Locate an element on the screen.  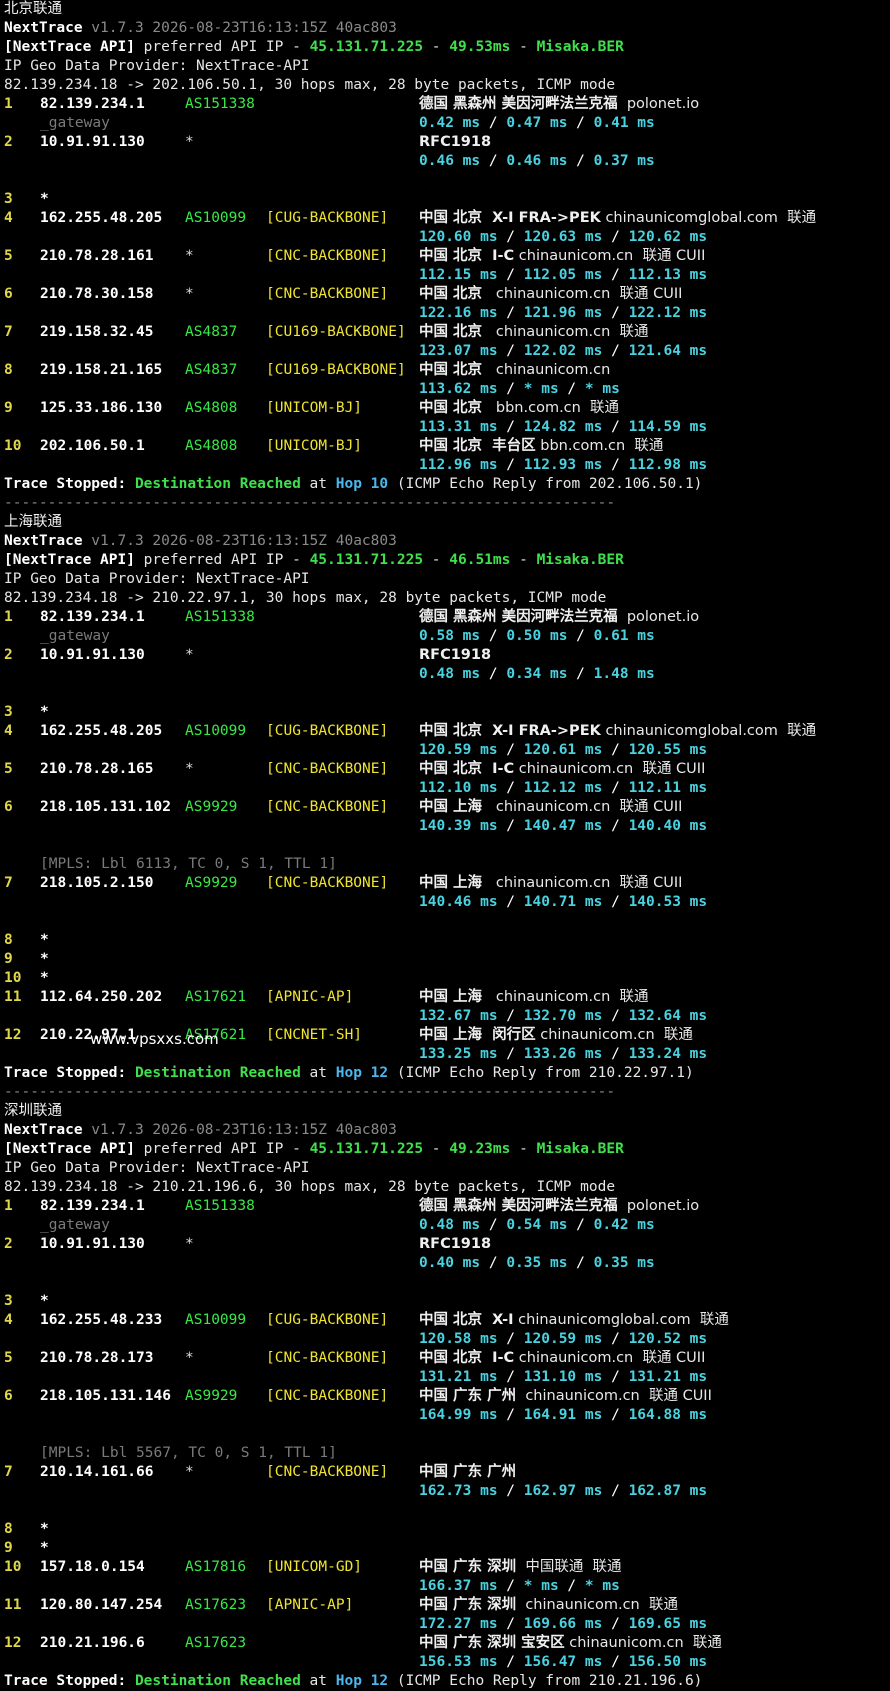
hop-geo: 中国 上海 chinaunicom.cn 联通 is located at coordinates (534, 997).